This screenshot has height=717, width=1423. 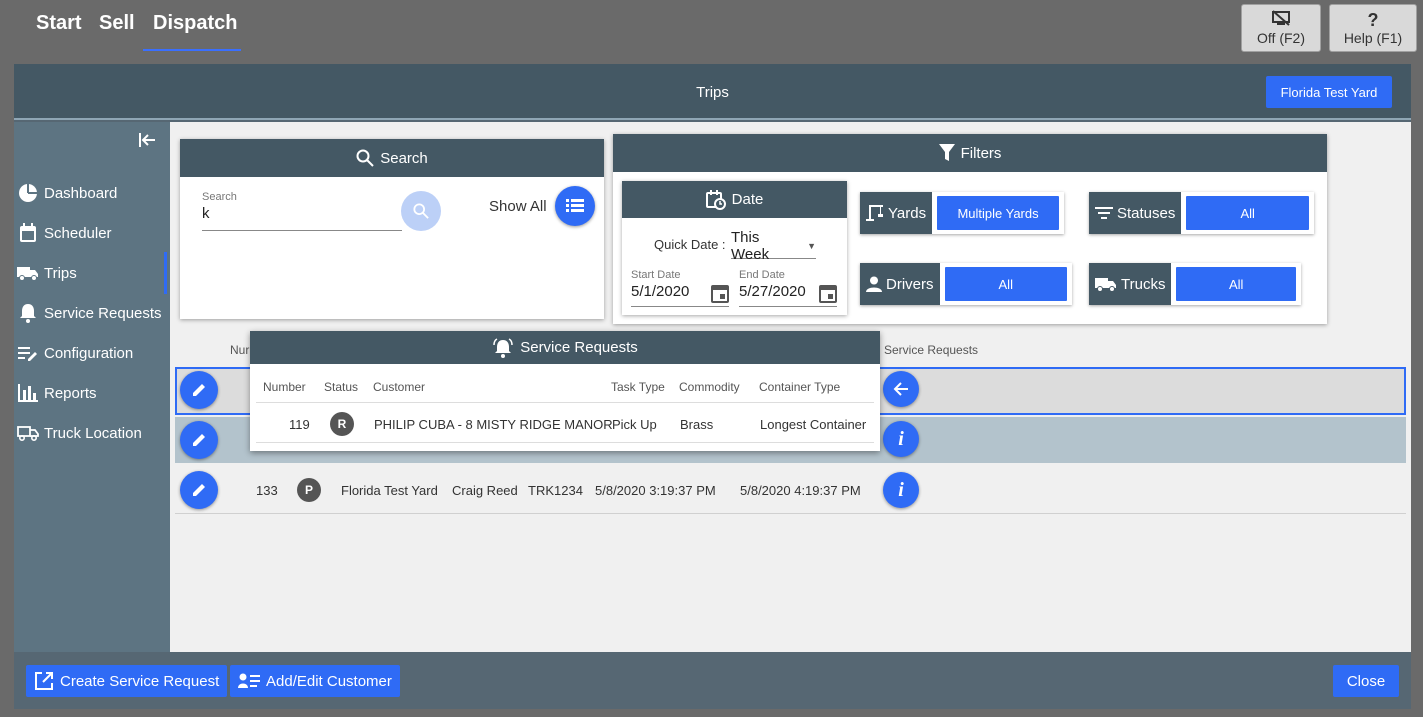 What do you see at coordinates (195, 23) in the screenshot?
I see `nav-tab-dispatch: Dispatch` at bounding box center [195, 23].